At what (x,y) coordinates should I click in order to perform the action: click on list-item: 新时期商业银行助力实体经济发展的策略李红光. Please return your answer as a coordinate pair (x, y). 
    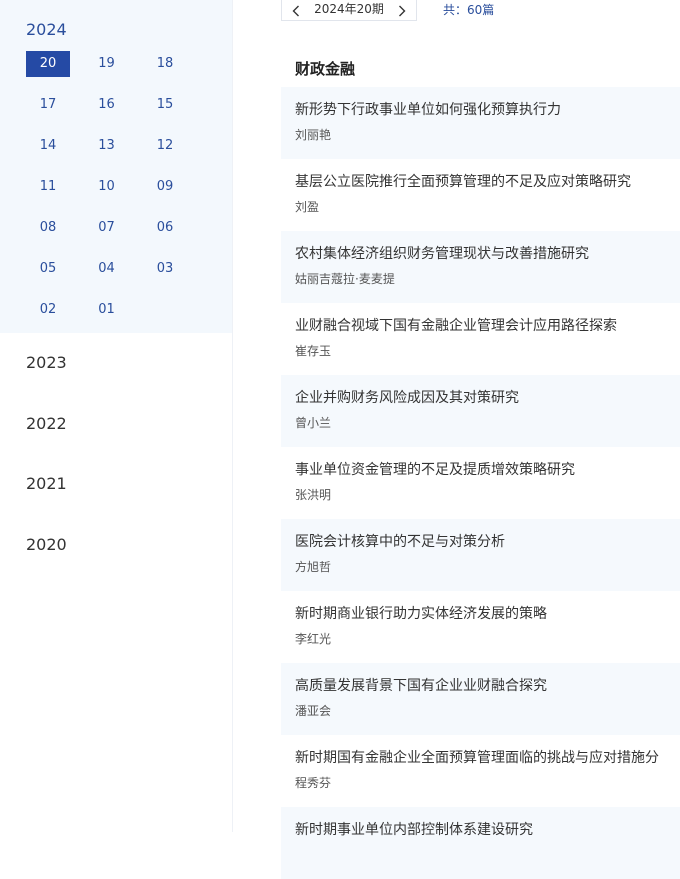
    Looking at the image, I should click on (480, 627).